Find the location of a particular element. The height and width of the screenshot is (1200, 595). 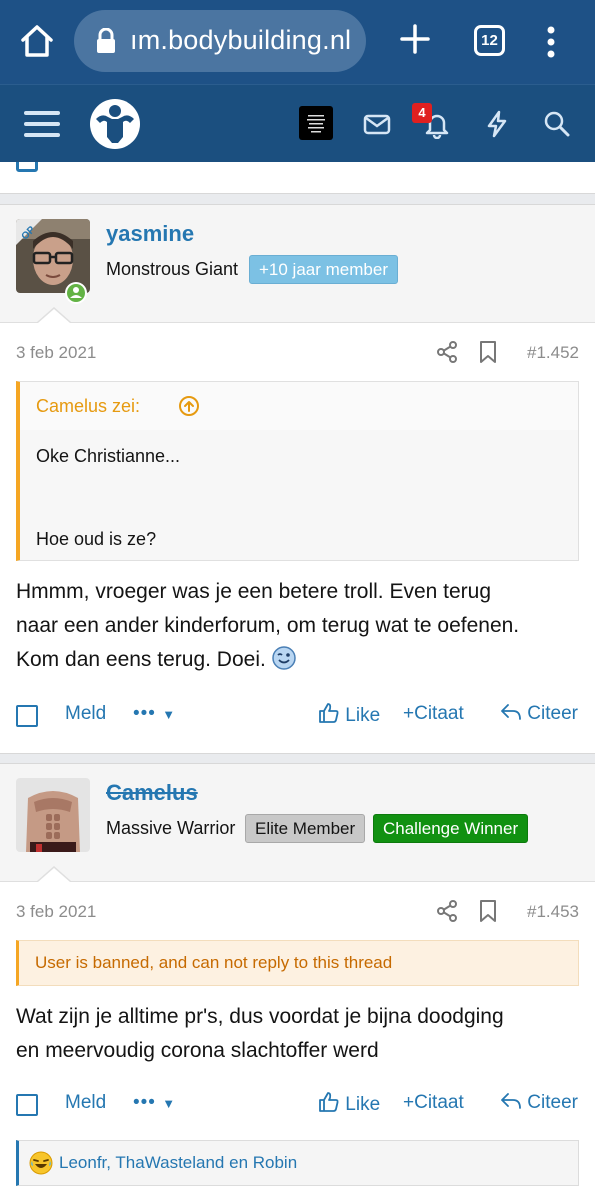

arrow-up-circle-icon is located at coordinates (189, 406).